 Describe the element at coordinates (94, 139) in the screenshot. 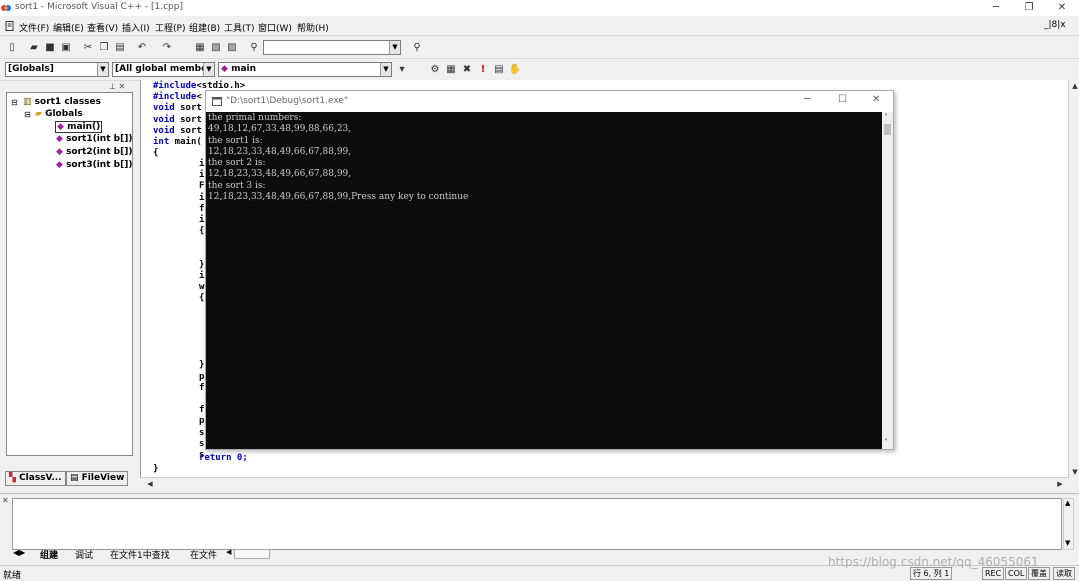

I see `tree-node-sort1: ◆ sort1(int b[])` at that location.